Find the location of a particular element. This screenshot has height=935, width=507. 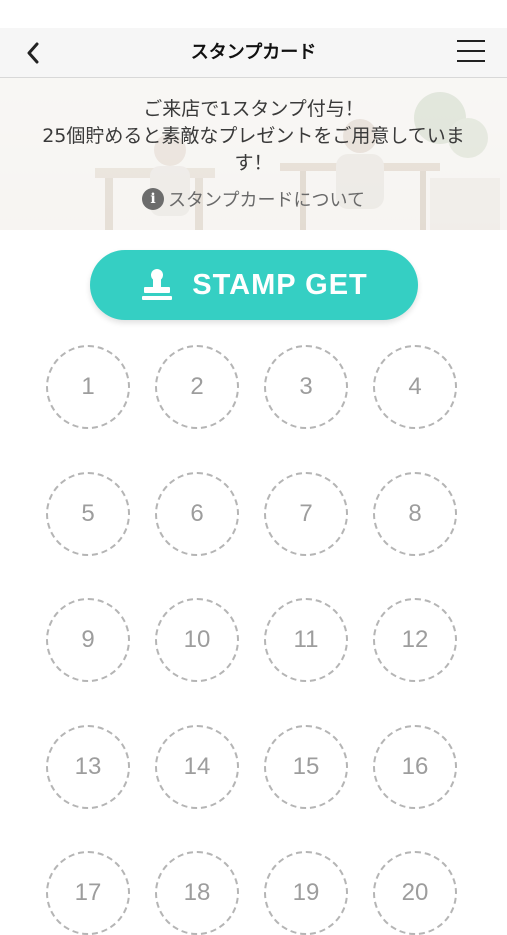

stamp-slot: 2 is located at coordinates (197, 387).